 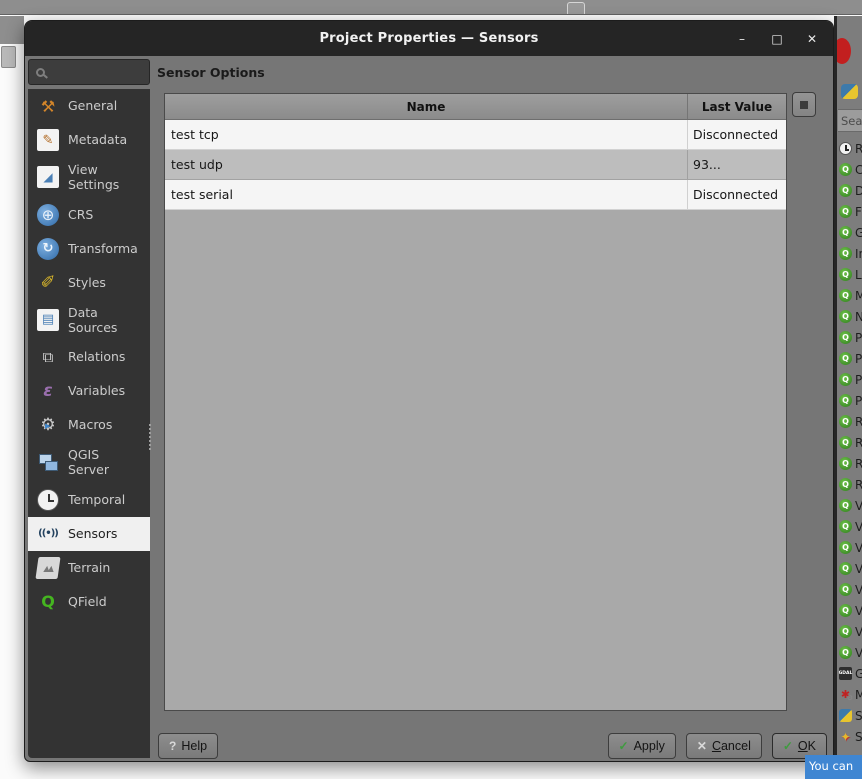 What do you see at coordinates (804, 104) in the screenshot?
I see `table-corner-button` at bounding box center [804, 104].